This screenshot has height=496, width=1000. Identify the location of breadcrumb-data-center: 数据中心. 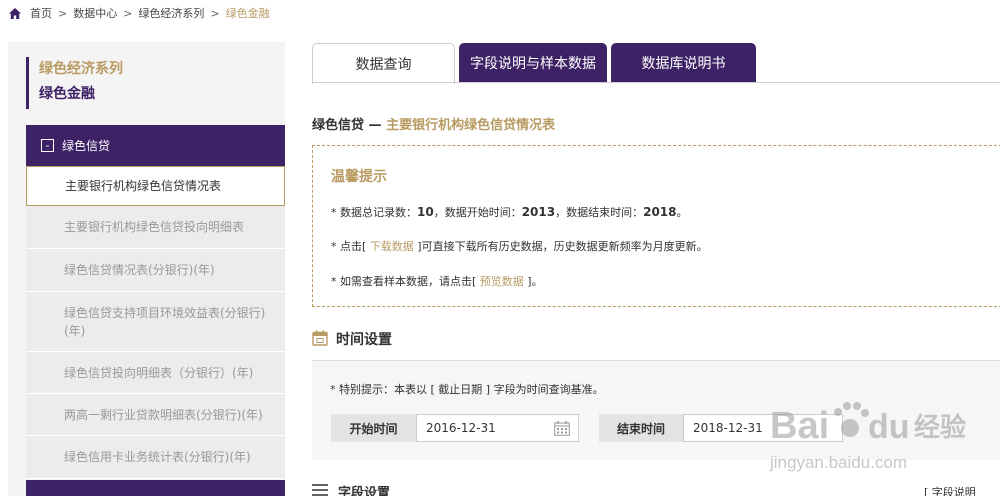
(95, 13).